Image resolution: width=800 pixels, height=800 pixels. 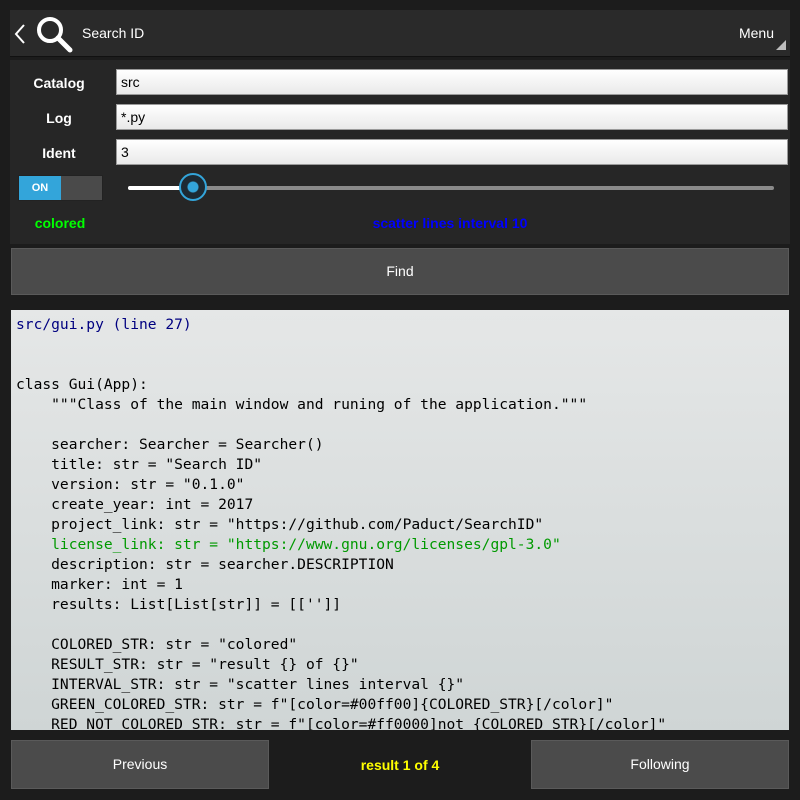 What do you see at coordinates (40, 188) in the screenshot?
I see `toggle-on-label: ON` at bounding box center [40, 188].